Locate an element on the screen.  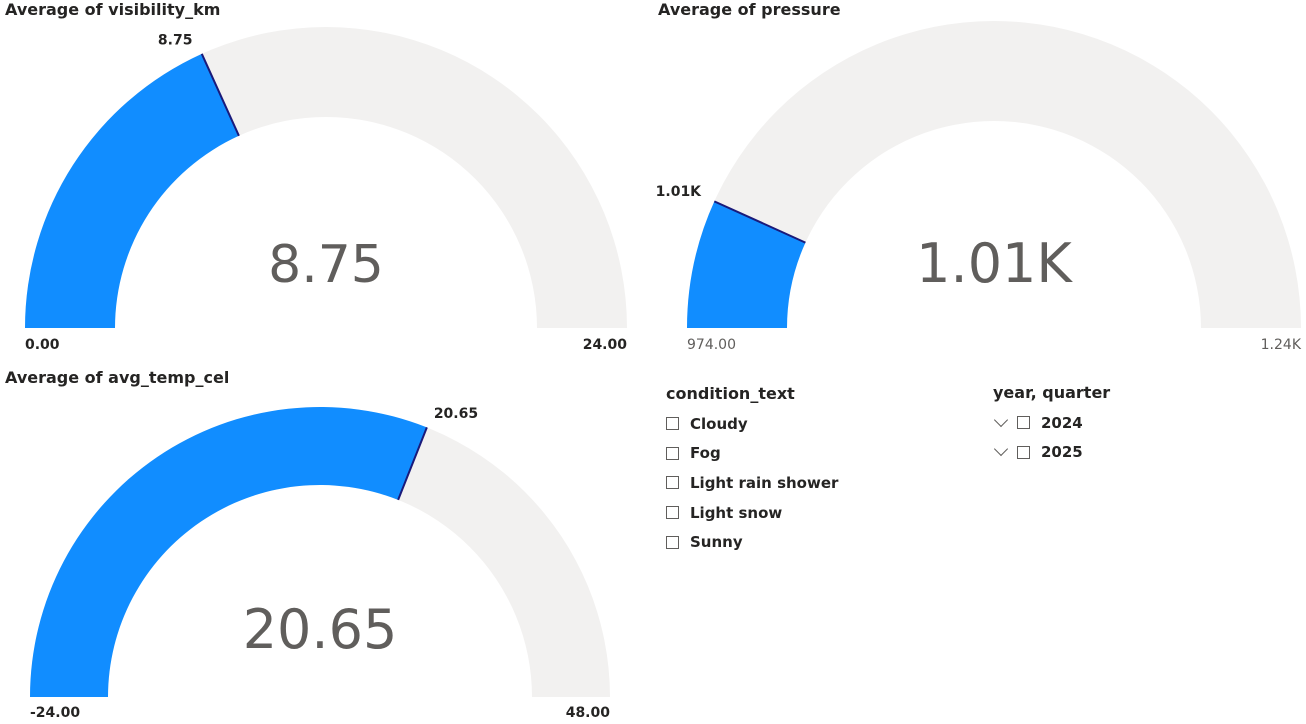
slicer-item-cloudy: Cloudy is located at coordinates (752, 424).